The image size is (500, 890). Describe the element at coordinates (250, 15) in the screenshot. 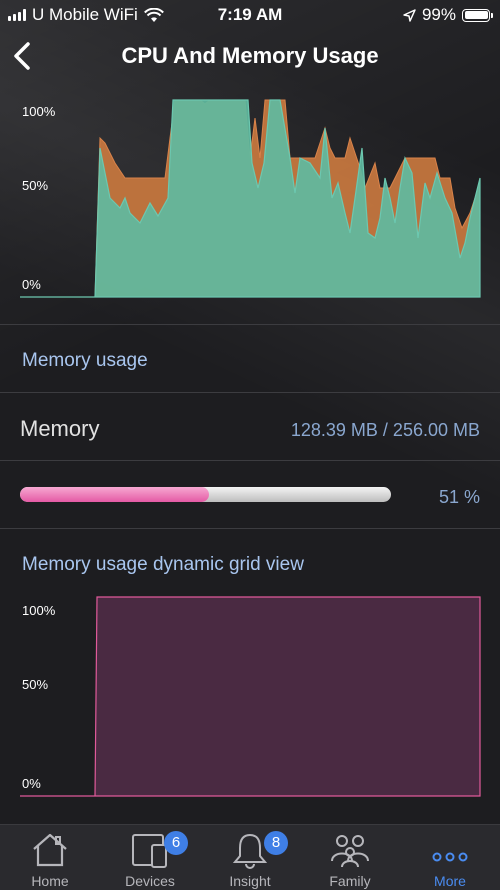

I see `status-bar: U Mobile WiFi 7:19 AM 99%` at that location.